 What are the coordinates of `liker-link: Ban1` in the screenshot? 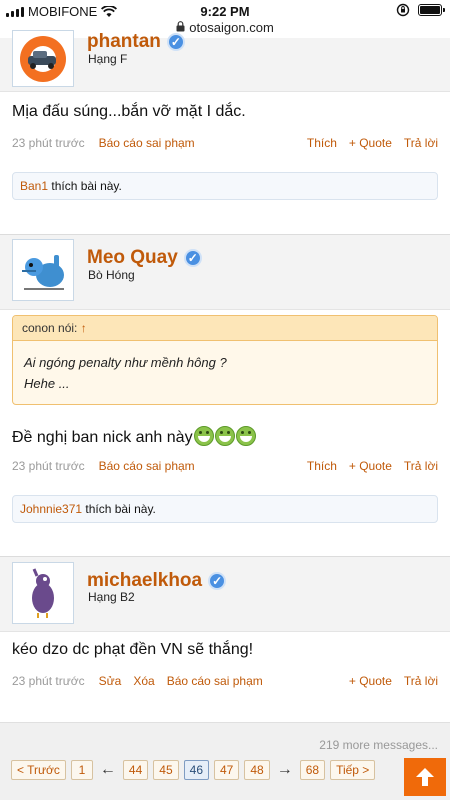 It's located at (34, 186).